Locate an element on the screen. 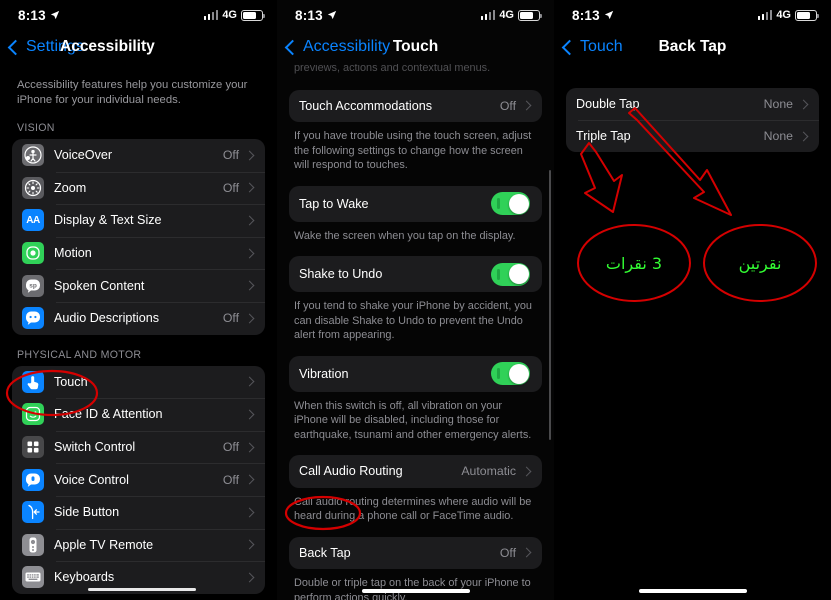 The width and height of the screenshot is (831, 600). row-label: Apple TV Remote is located at coordinates (104, 544).